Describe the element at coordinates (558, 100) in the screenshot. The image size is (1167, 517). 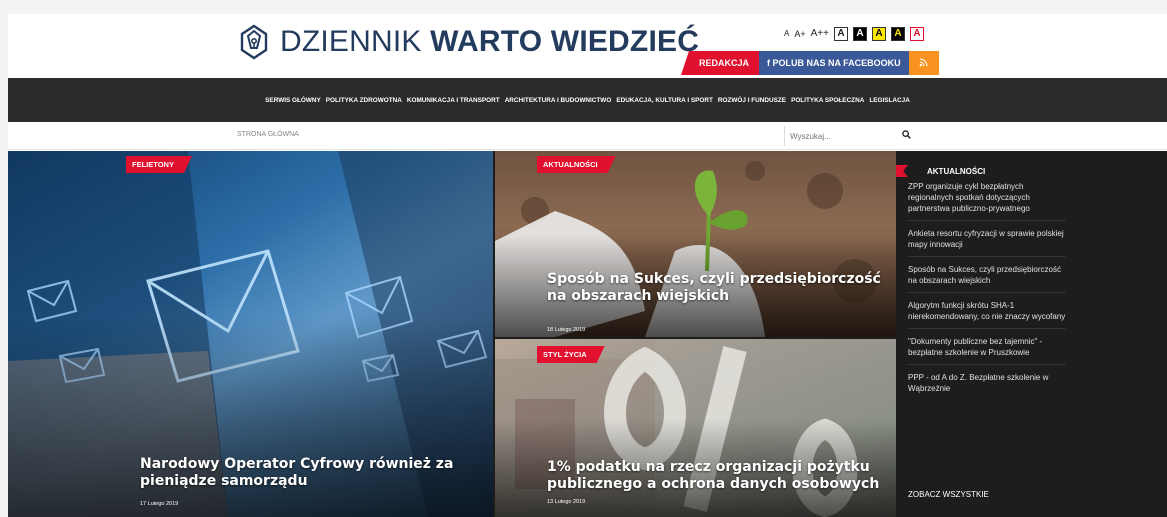
I see `nav-item-architektura-budownictwo: ARCHITEKTURA I BUDOWNICTWO` at that location.